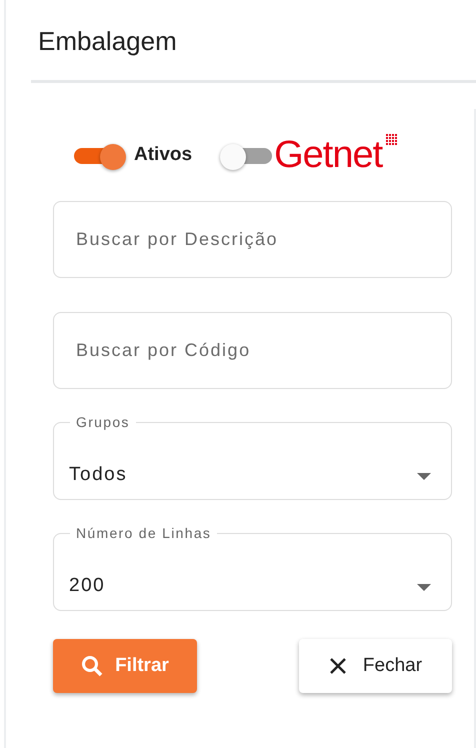 This screenshot has width=476, height=748. What do you see at coordinates (143, 533) in the screenshot?
I see `field-label: Número de Linhas` at bounding box center [143, 533].